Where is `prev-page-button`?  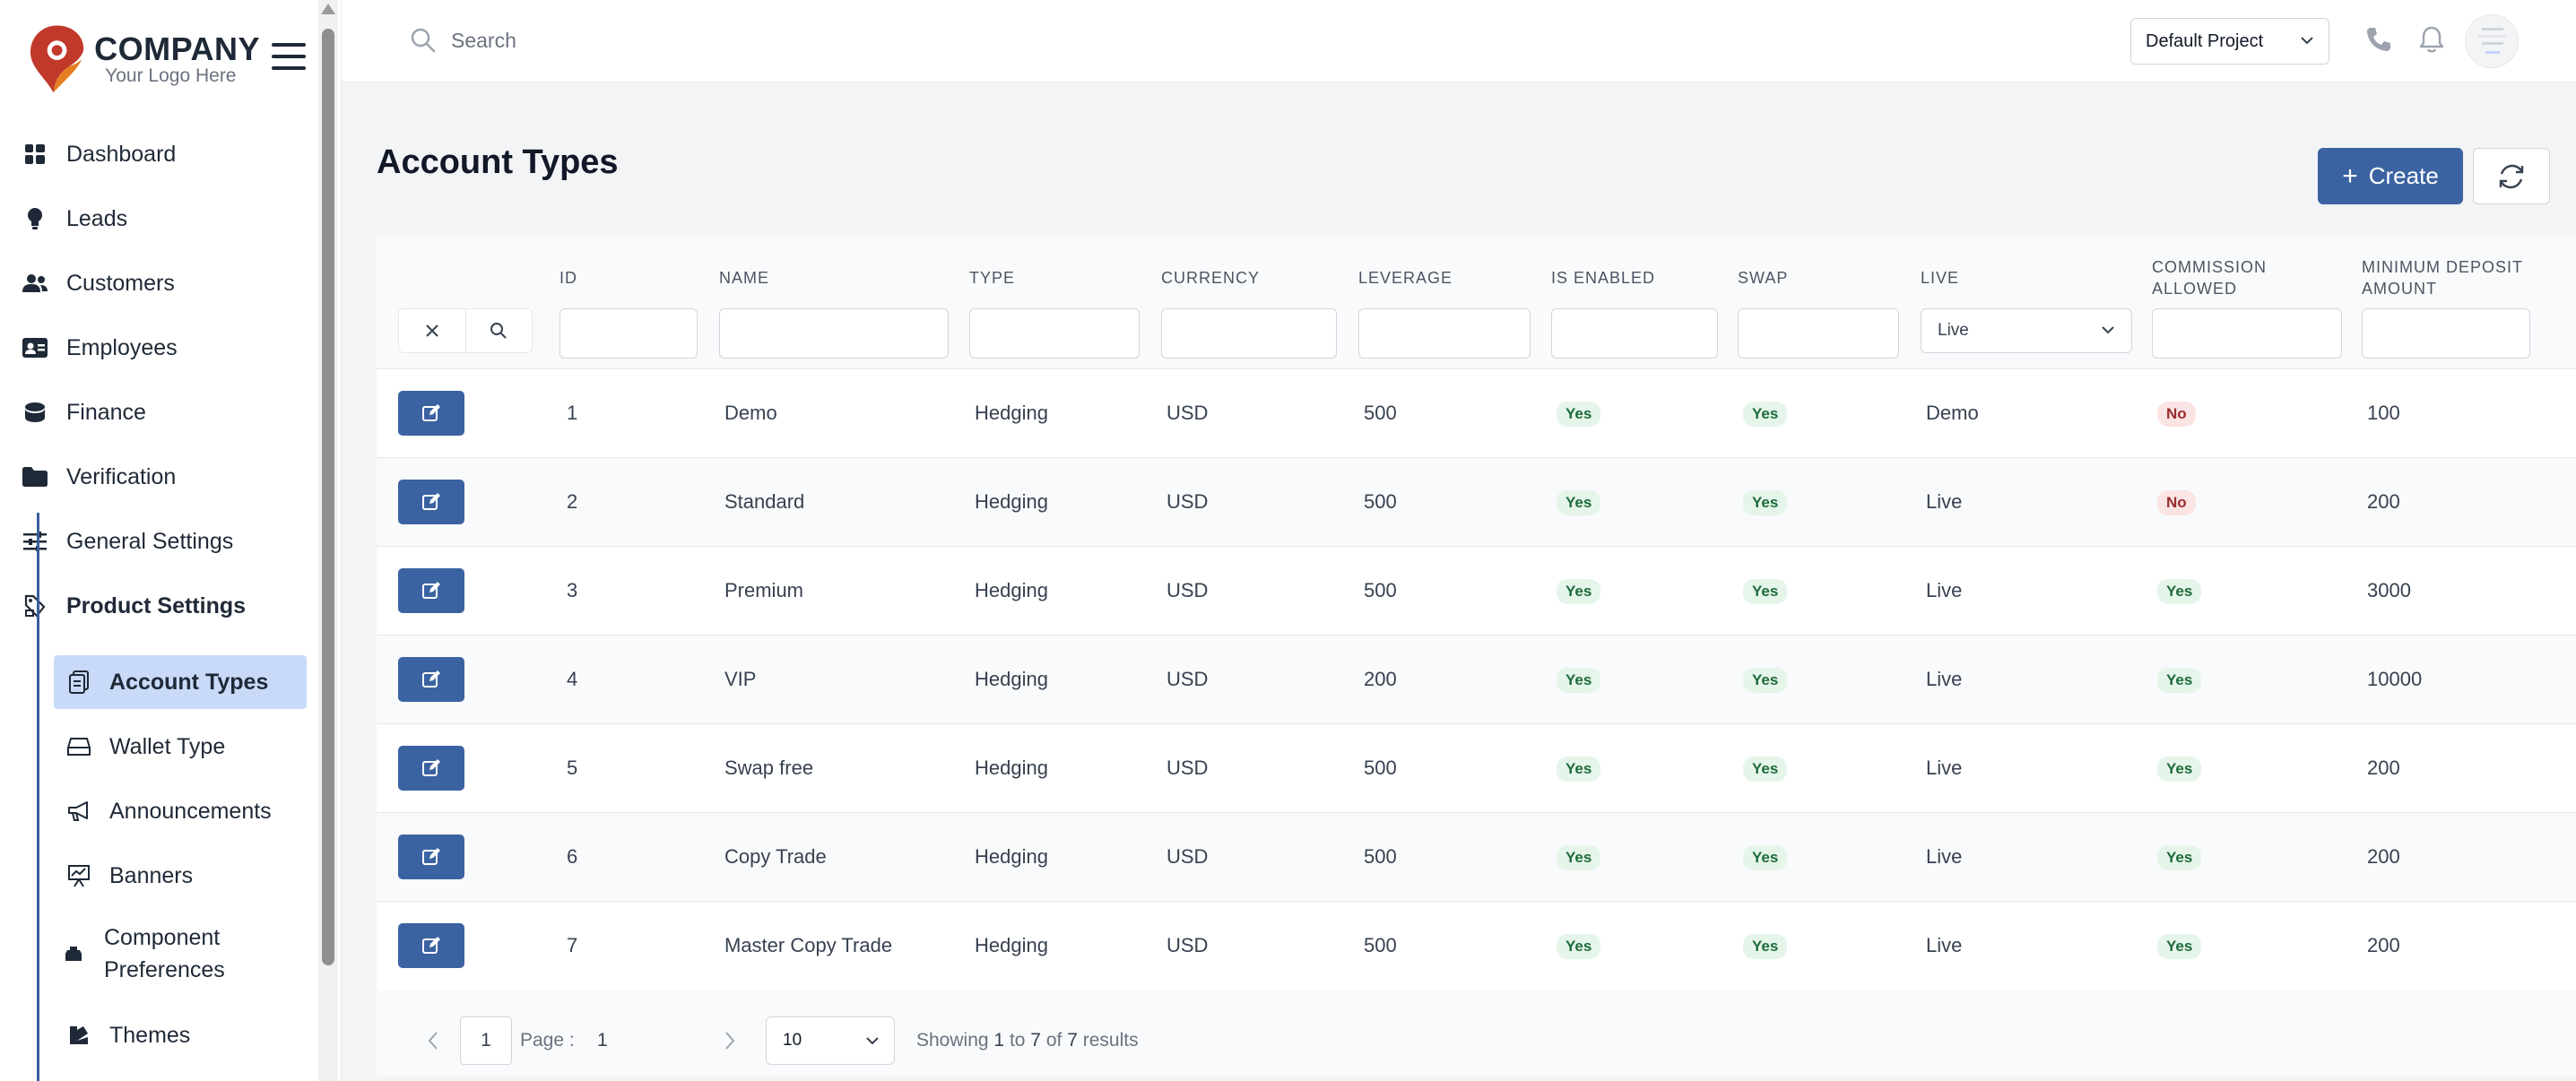 prev-page-button is located at coordinates (433, 1040).